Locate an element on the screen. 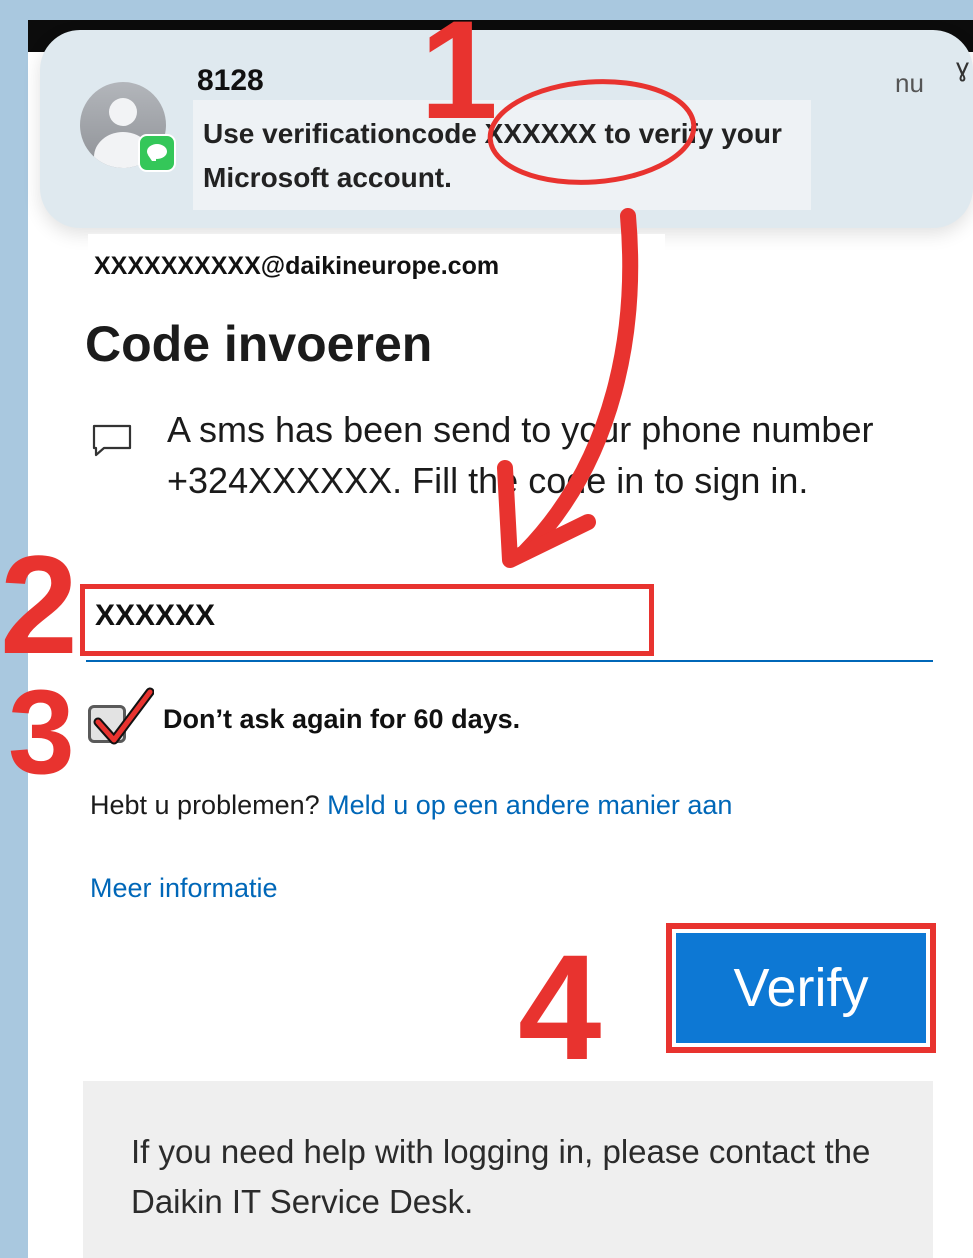 This screenshot has width=973, height=1258. notification-close-icon: ɣ is located at coordinates (962, 67).